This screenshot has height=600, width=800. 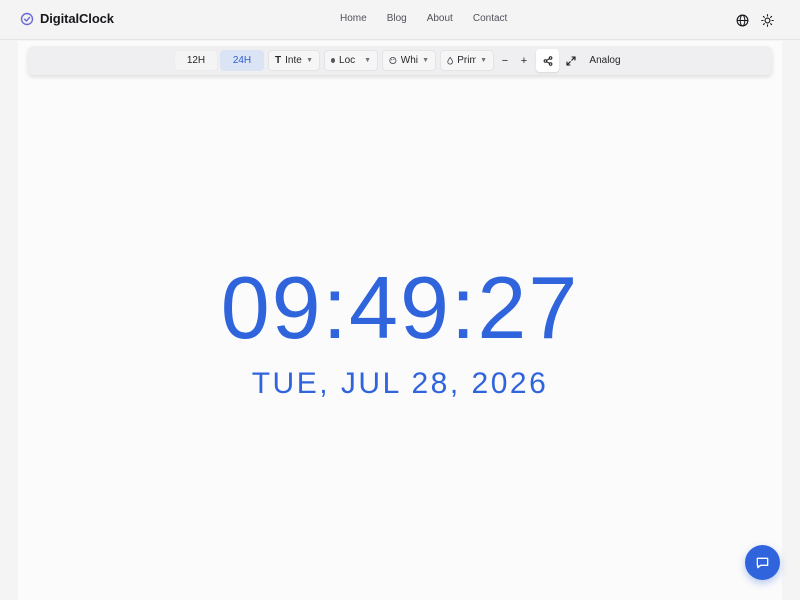 What do you see at coordinates (27, 19) in the screenshot?
I see `clock-check-icon` at bounding box center [27, 19].